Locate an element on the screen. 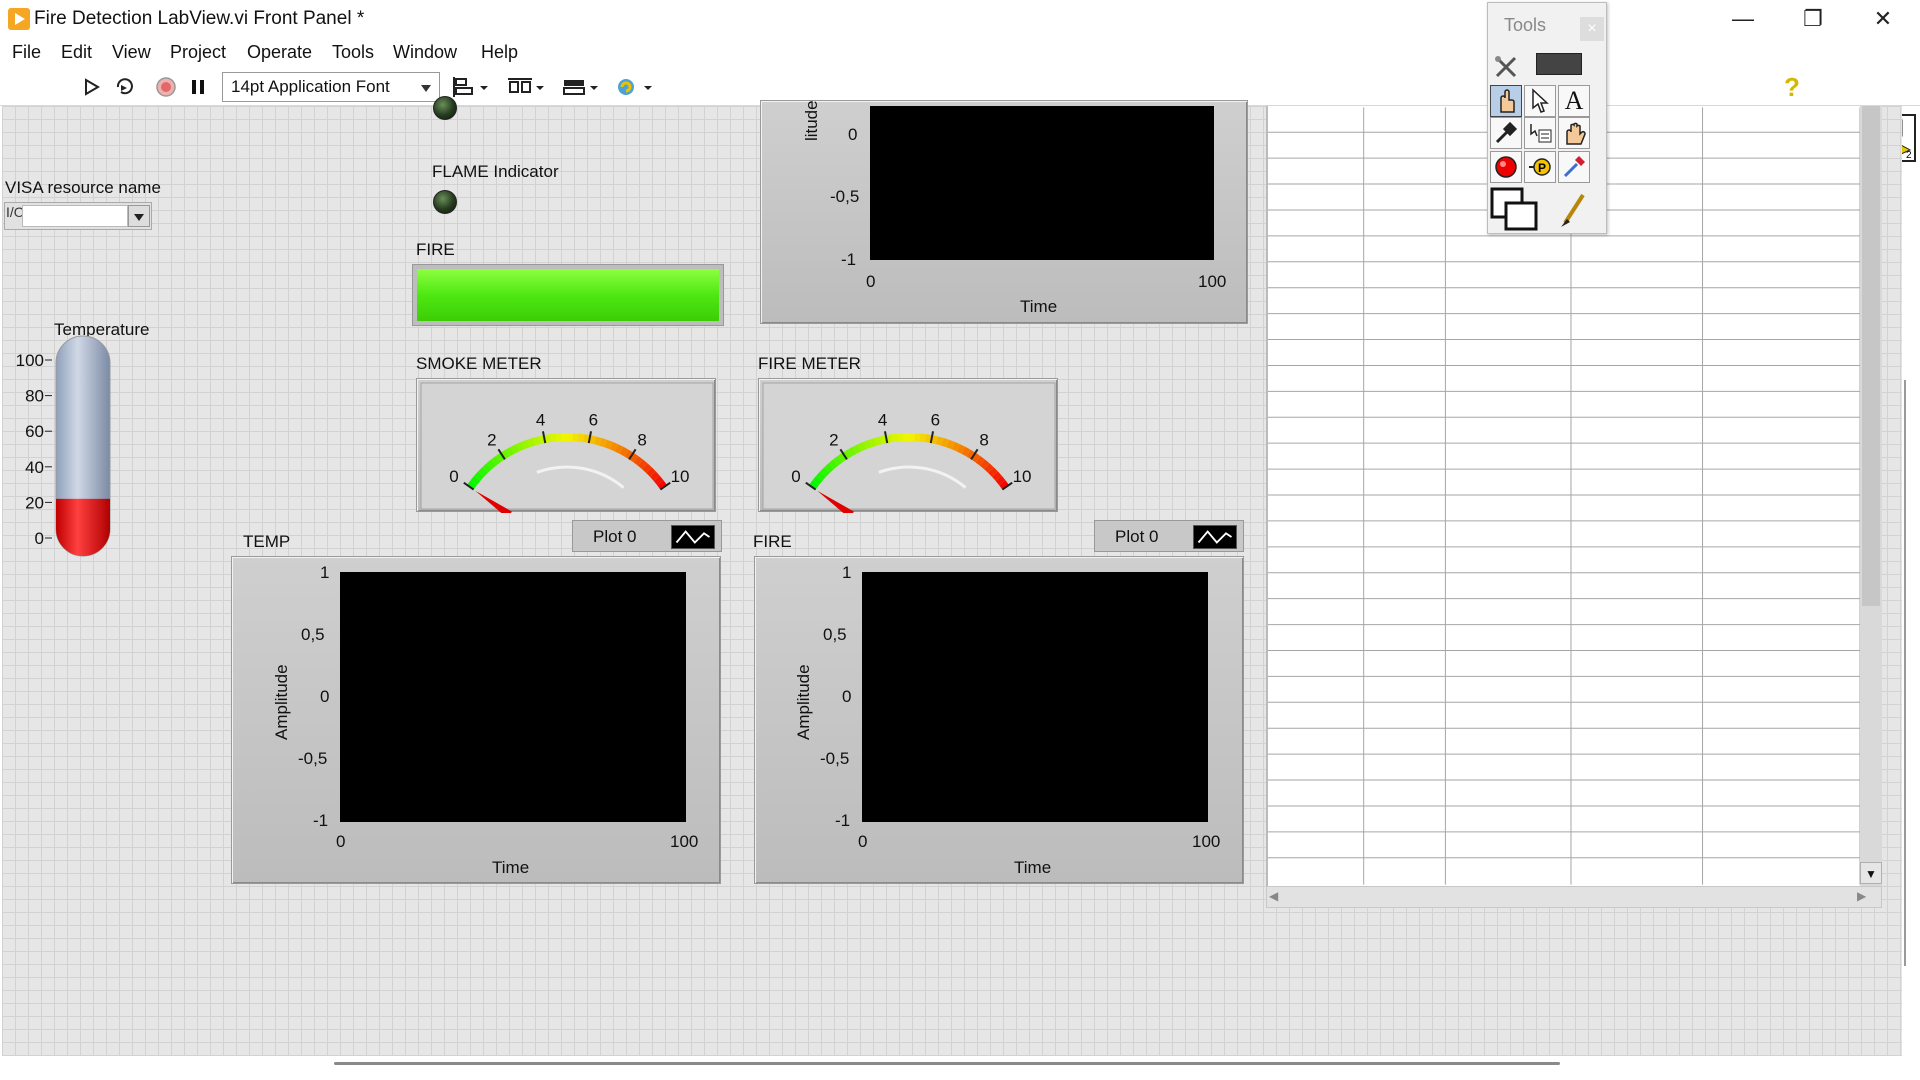  fire-meter: 0 2 4 6 8 10 is located at coordinates (908, 448).